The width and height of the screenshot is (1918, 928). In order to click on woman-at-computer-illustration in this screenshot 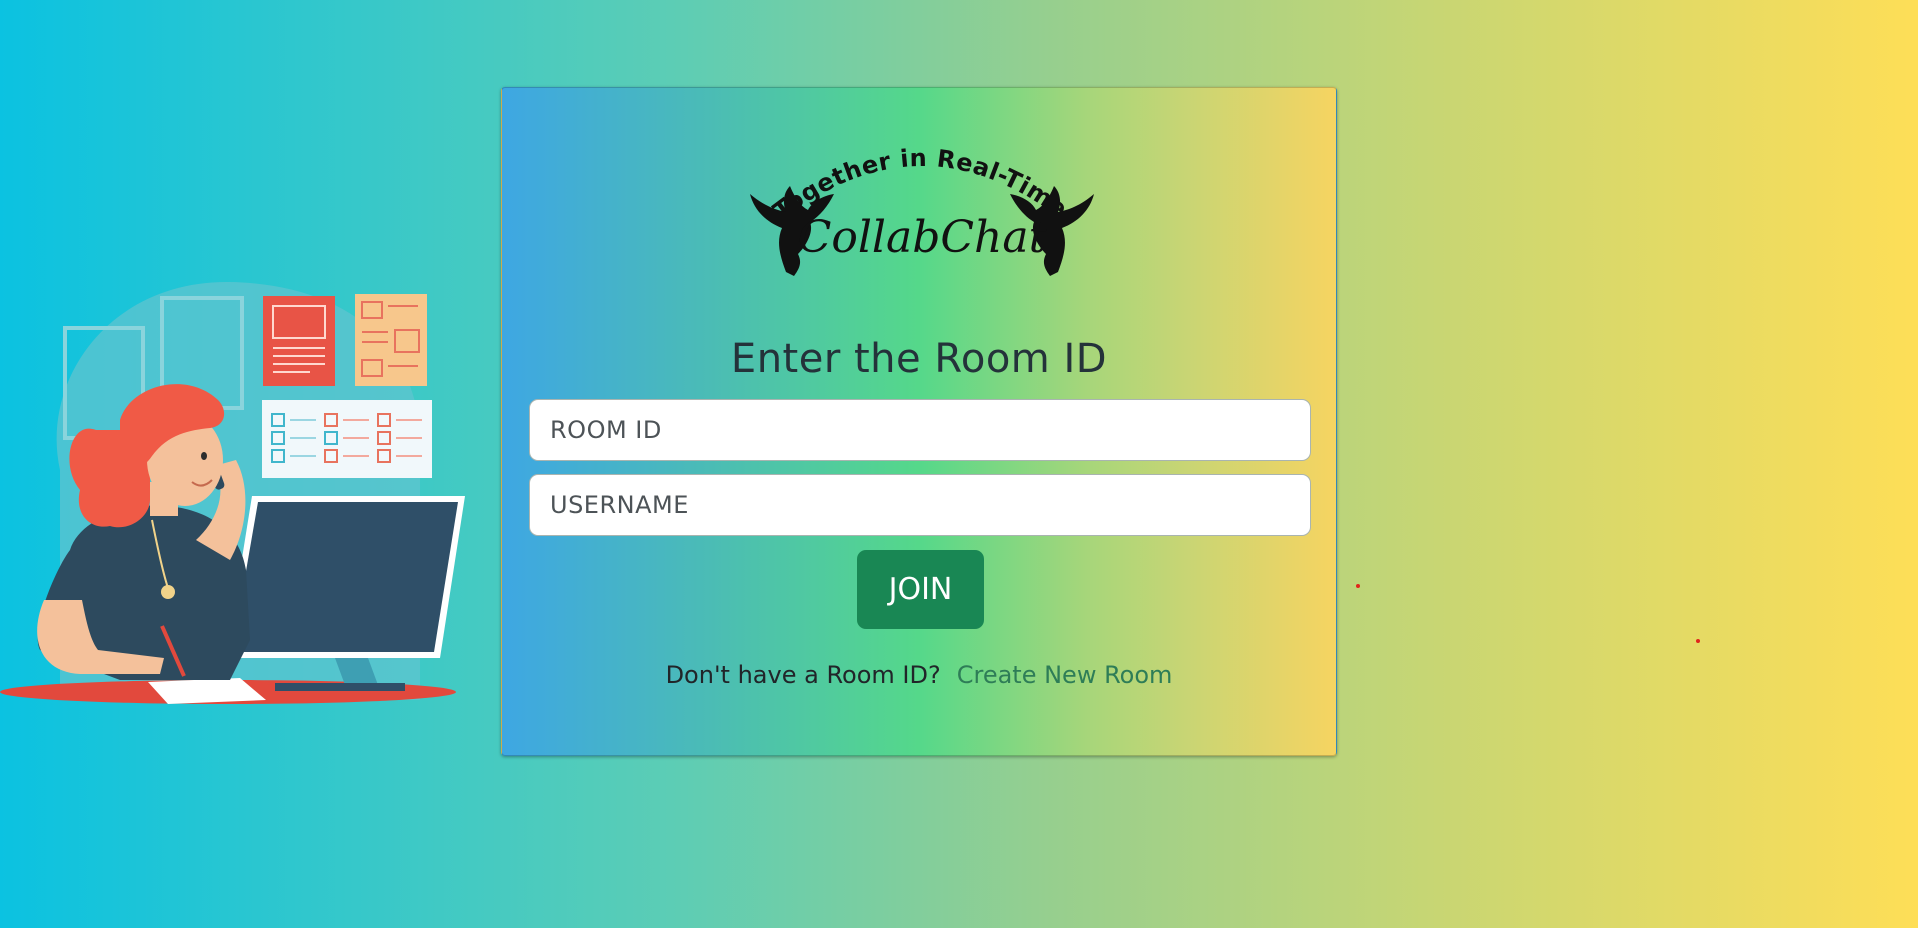, I will do `click(235, 490)`.